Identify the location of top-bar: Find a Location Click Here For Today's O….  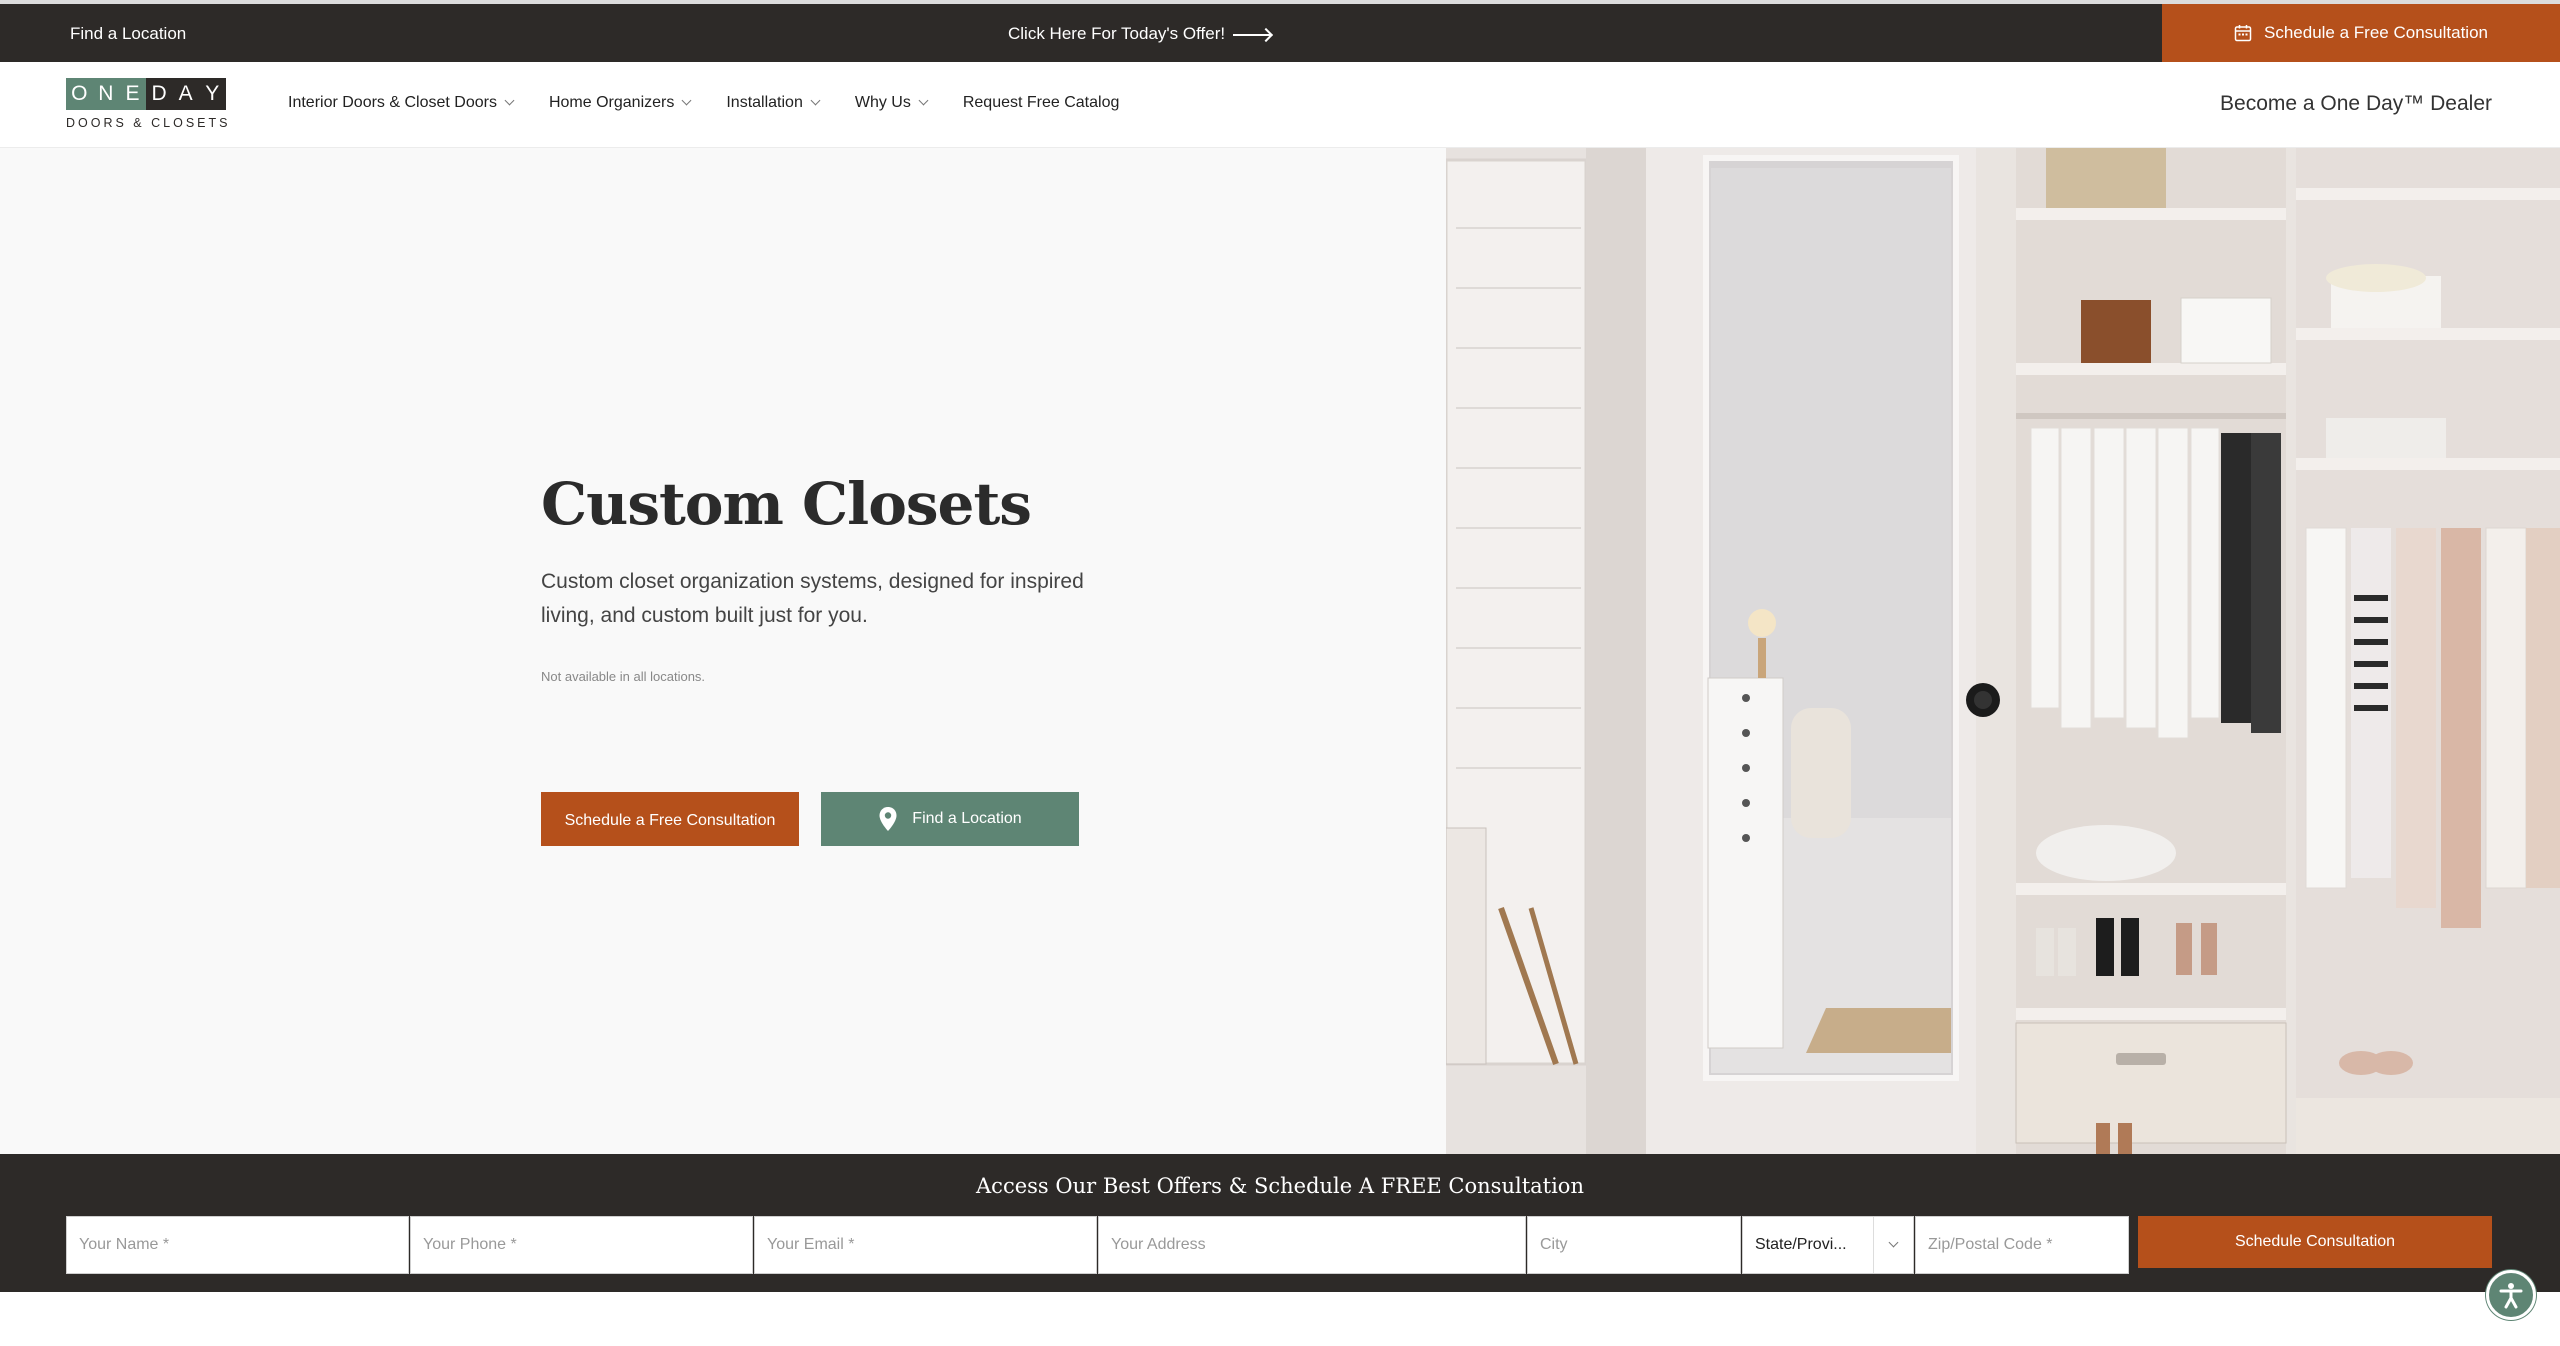
(1280, 31).